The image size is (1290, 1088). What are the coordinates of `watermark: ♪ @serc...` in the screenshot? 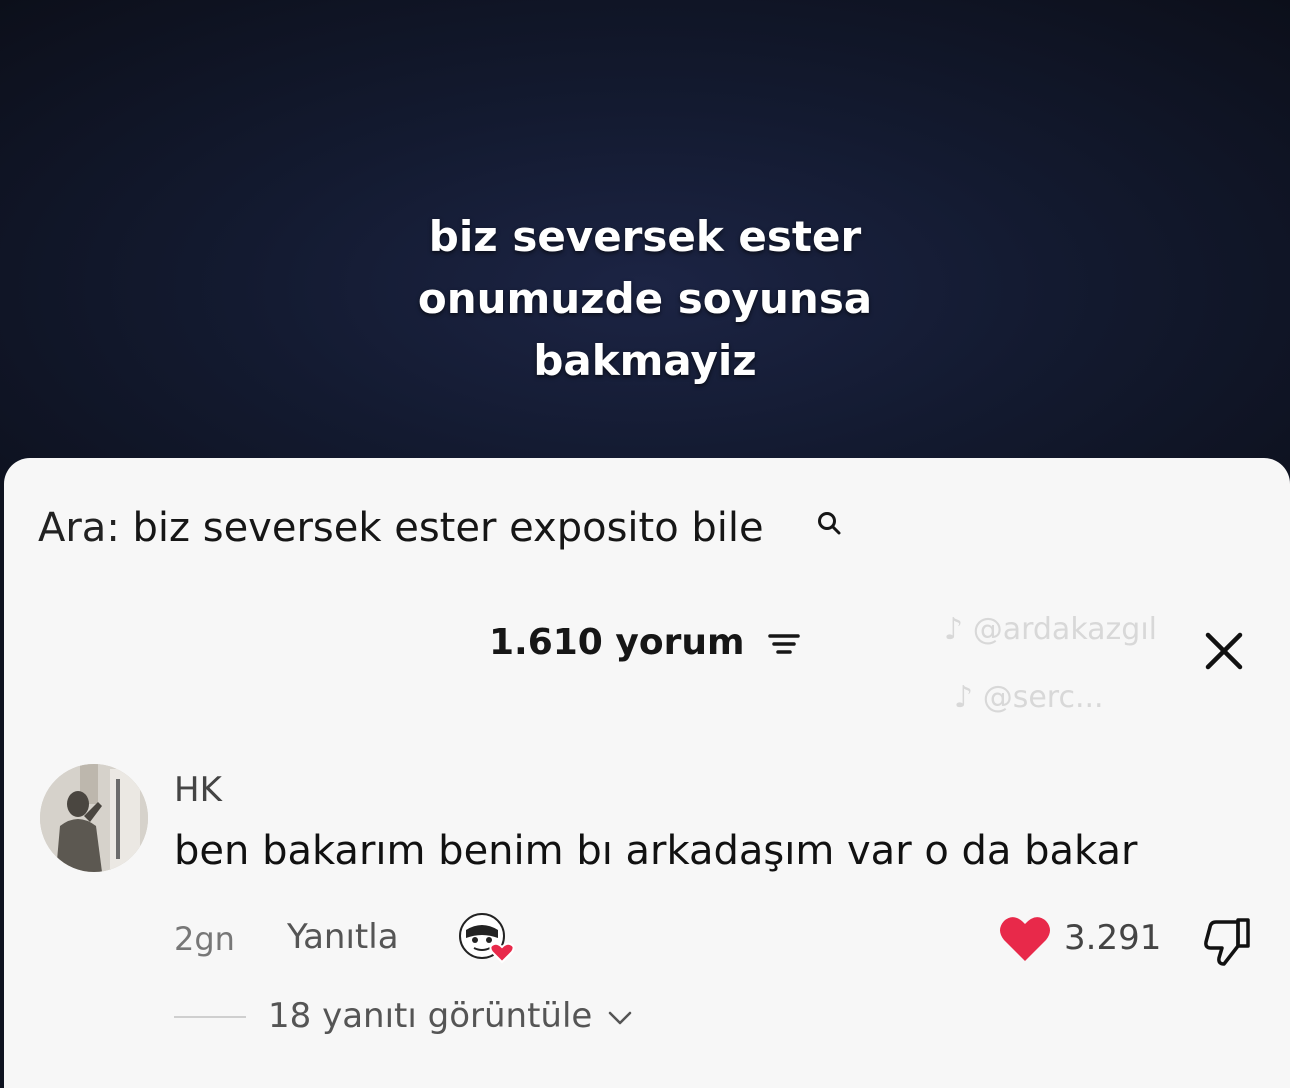 It's located at (1029, 697).